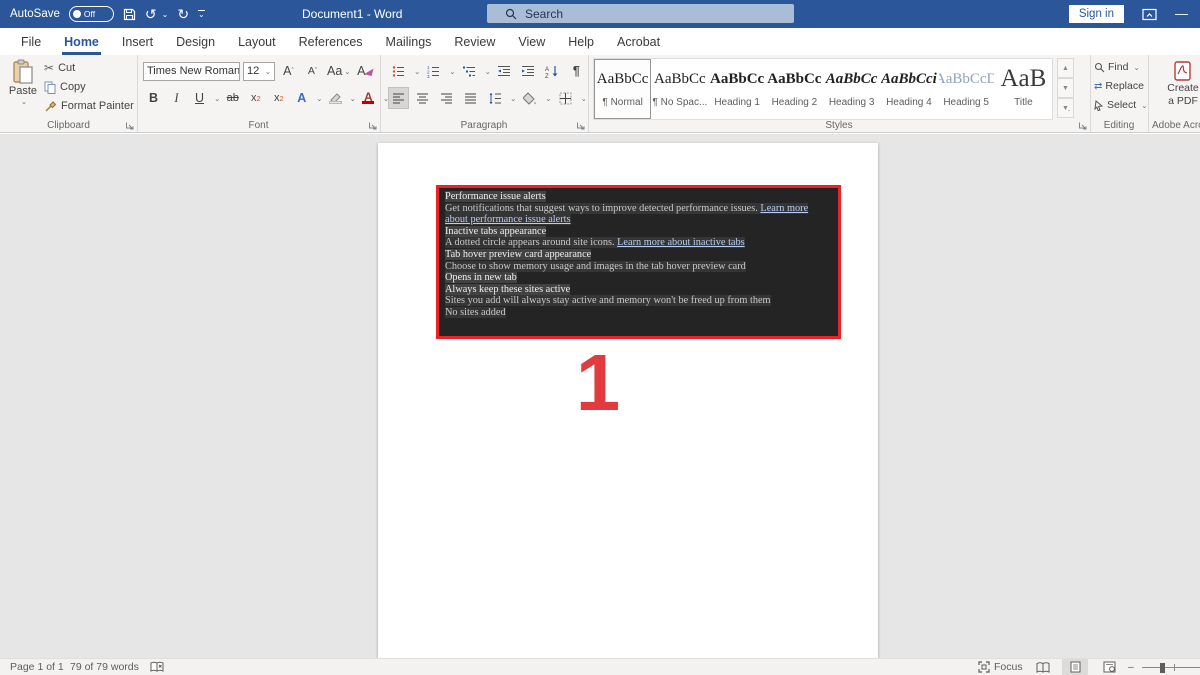 The image size is (1200, 675). I want to click on focus-mode-button: Focus, so click(1000, 667).